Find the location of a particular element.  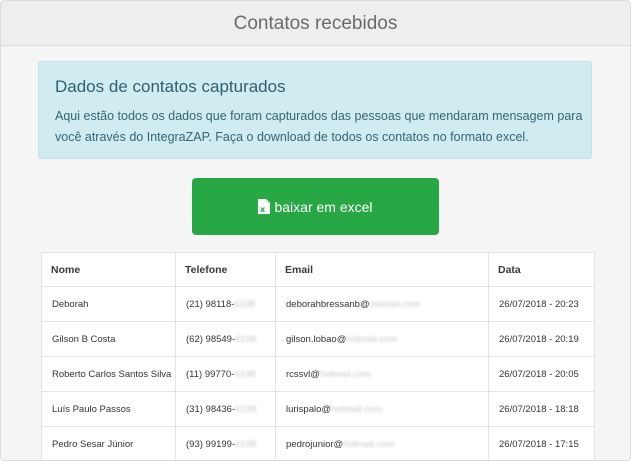

email-visible: pedrojunior@ is located at coordinates (315, 444).